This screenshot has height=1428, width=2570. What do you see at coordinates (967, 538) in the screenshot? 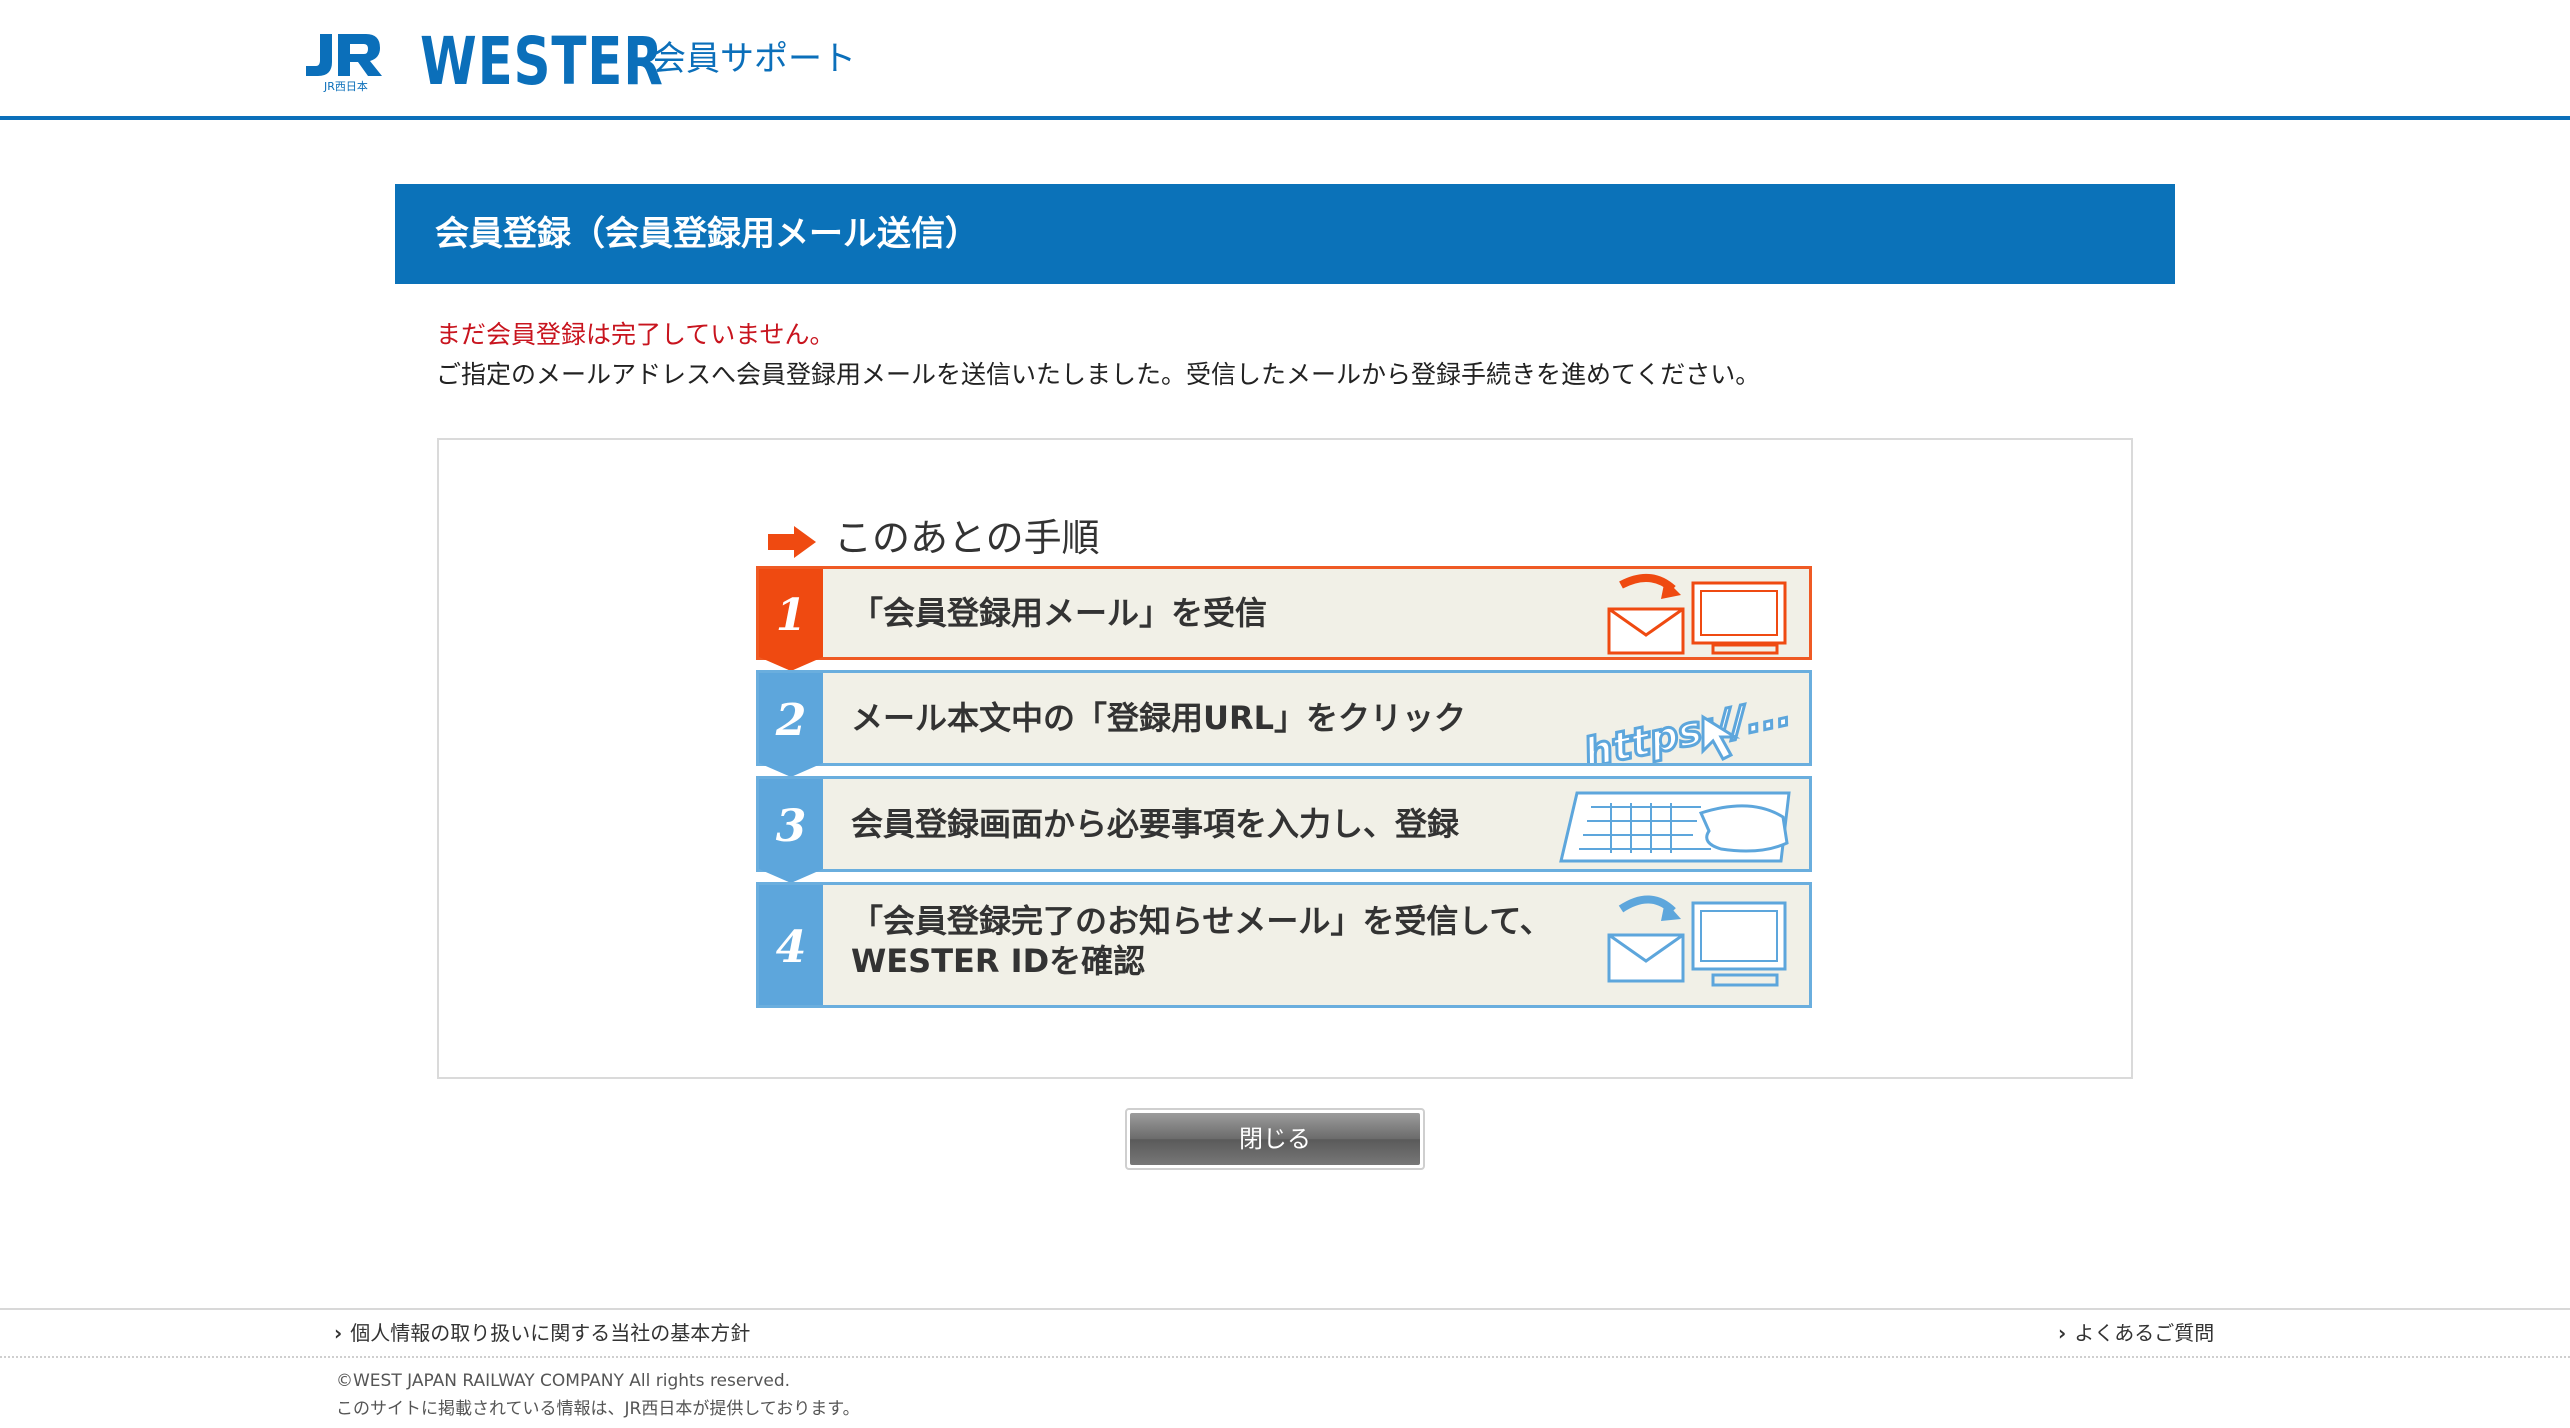
I see `steps-heading-text: このあとの手順` at bounding box center [967, 538].